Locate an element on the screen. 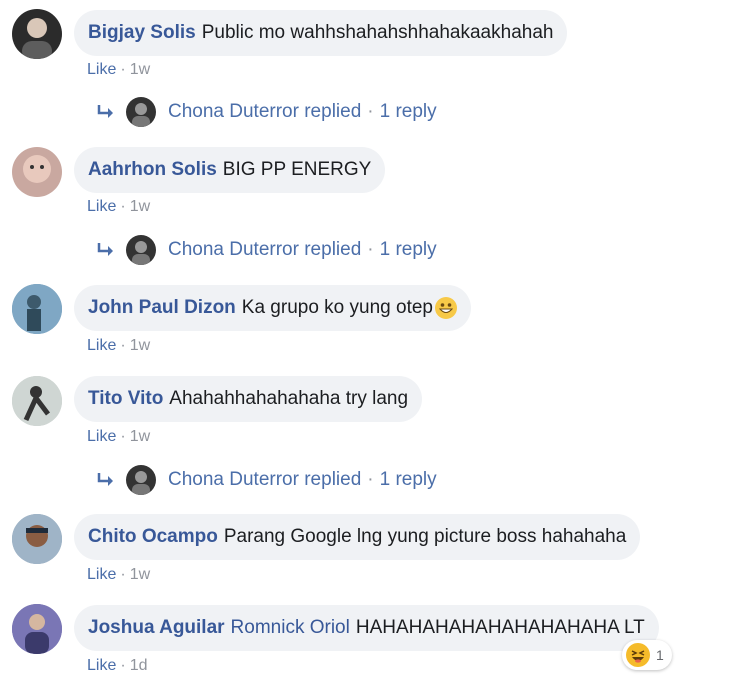 Image resolution: width=750 pixels, height=686 pixels. comment-bubble: Tito Vito Ahahahhahahahaha try lang is located at coordinates (248, 399).